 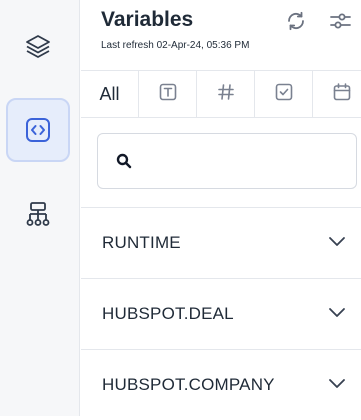 What do you see at coordinates (141, 242) in the screenshot?
I see `section-label: RUNTIME` at bounding box center [141, 242].